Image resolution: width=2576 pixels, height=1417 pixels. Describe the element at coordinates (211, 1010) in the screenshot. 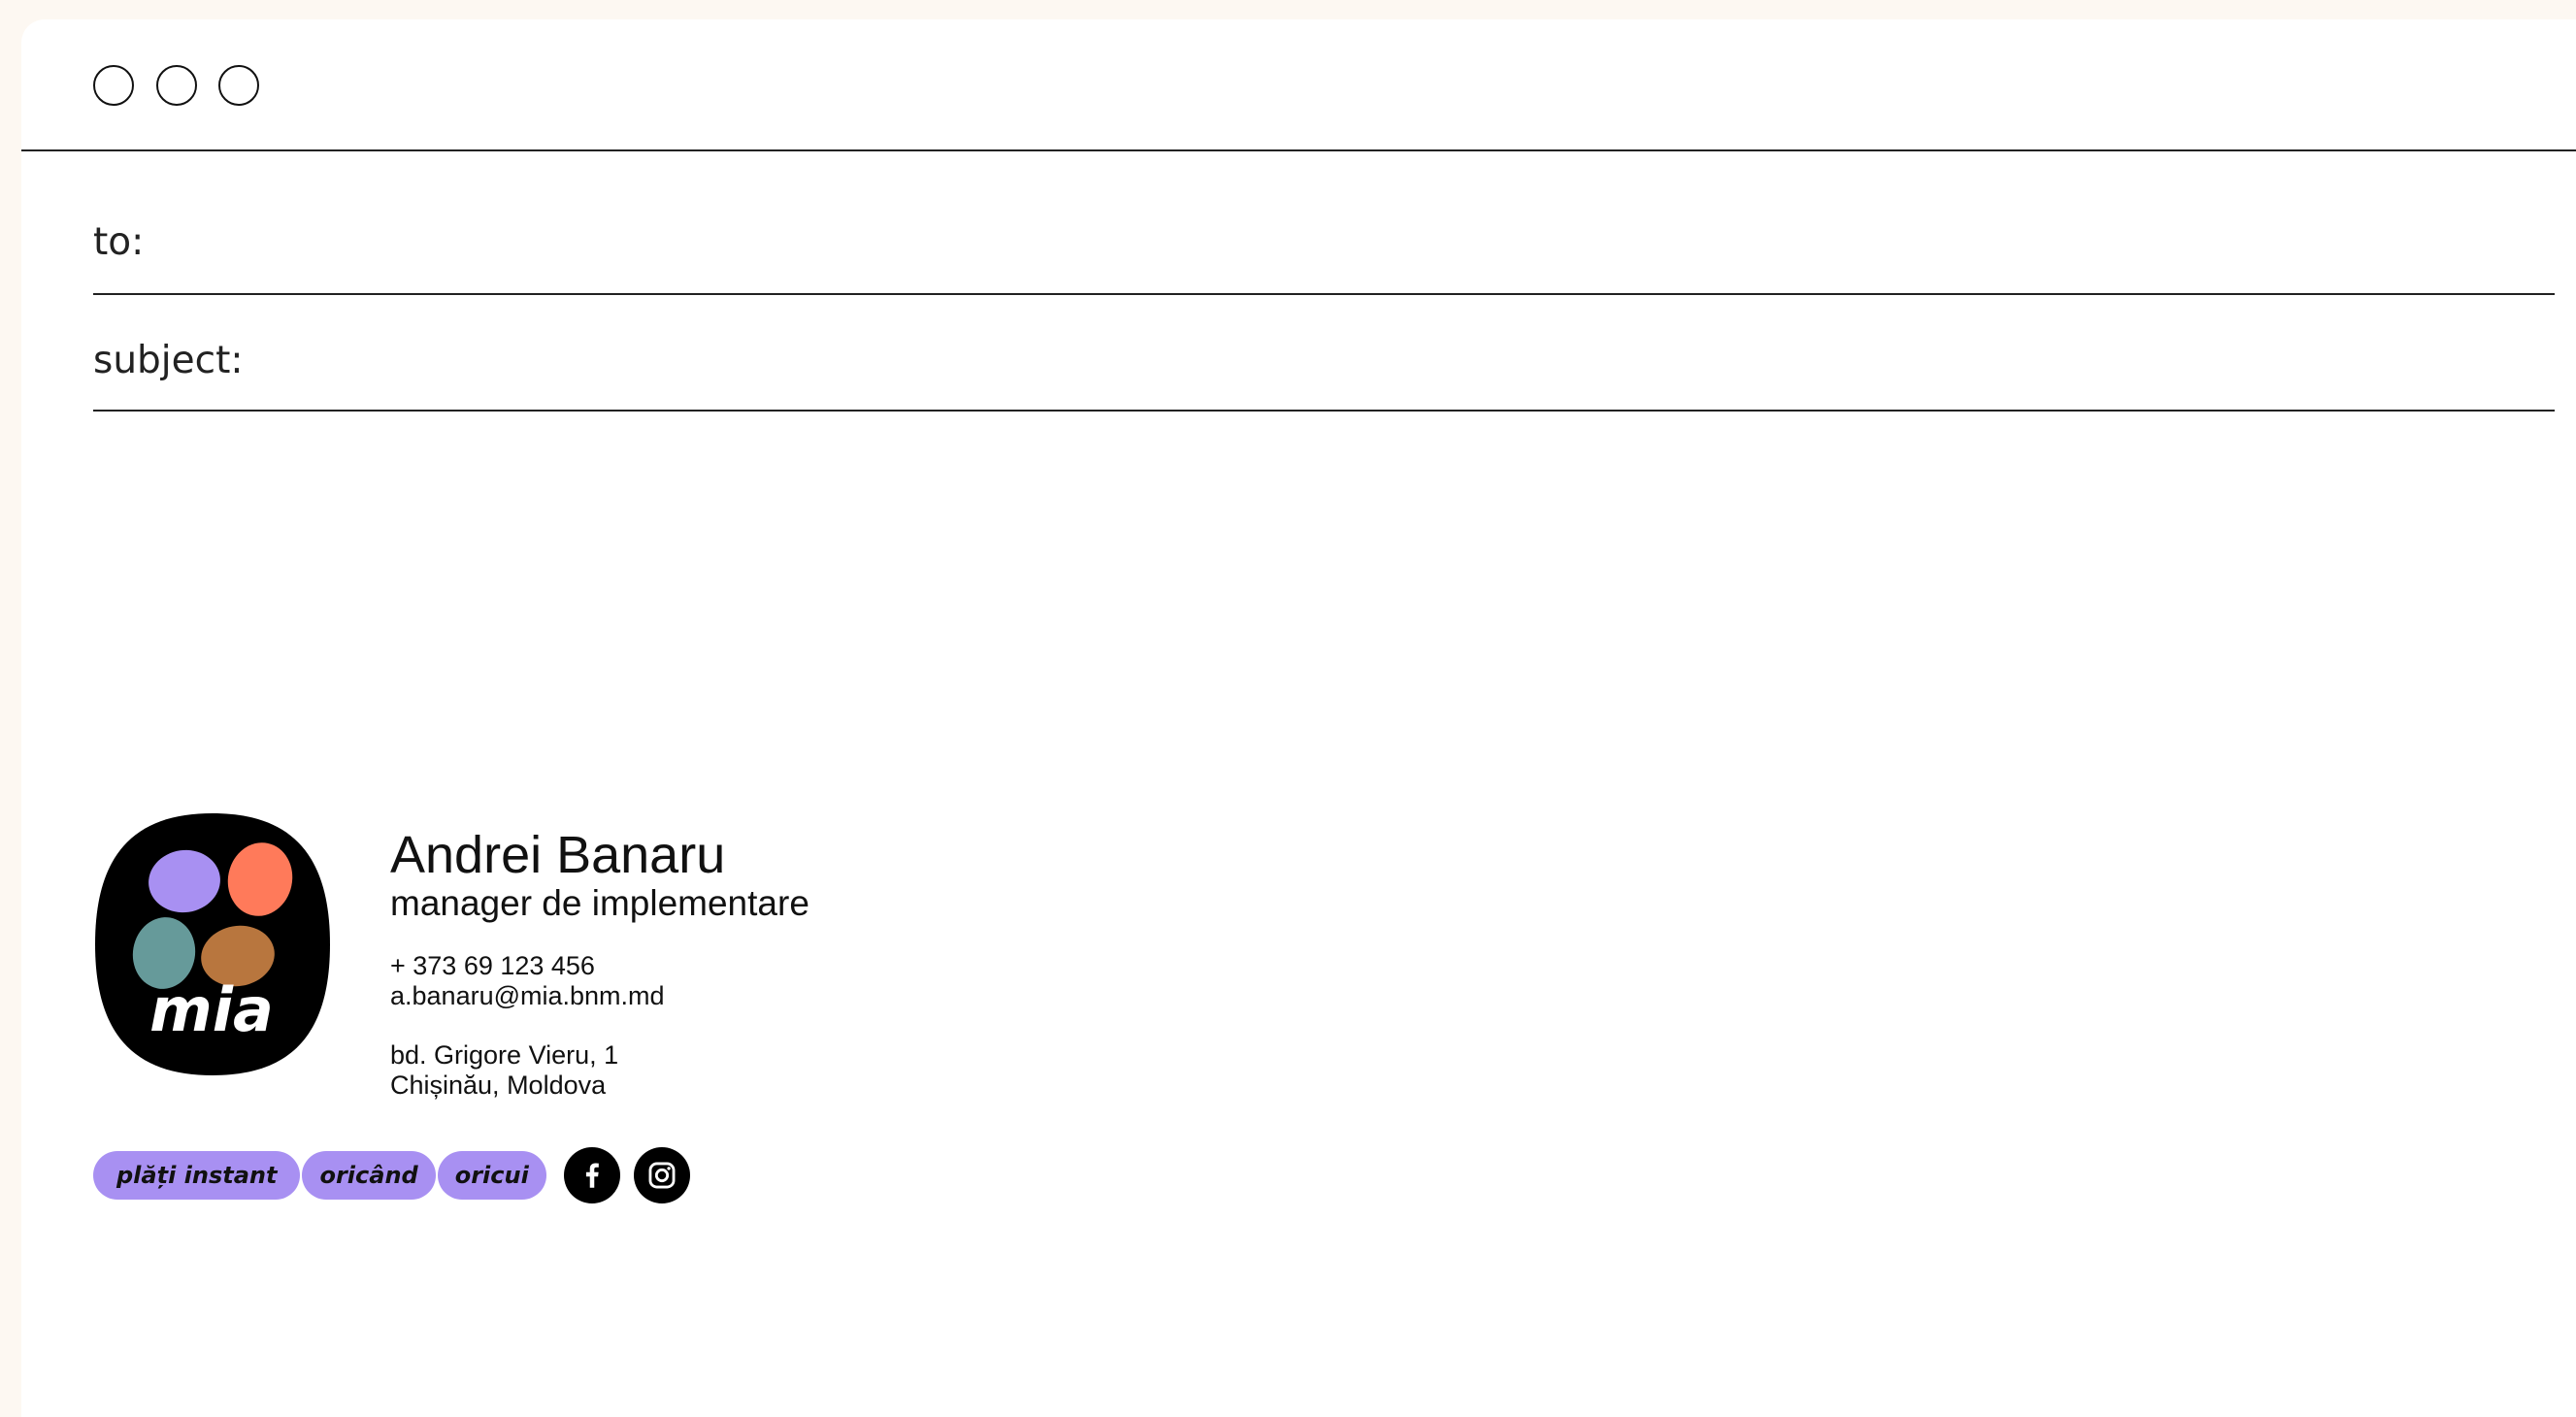

I see `logo-wordmark: mia` at that location.